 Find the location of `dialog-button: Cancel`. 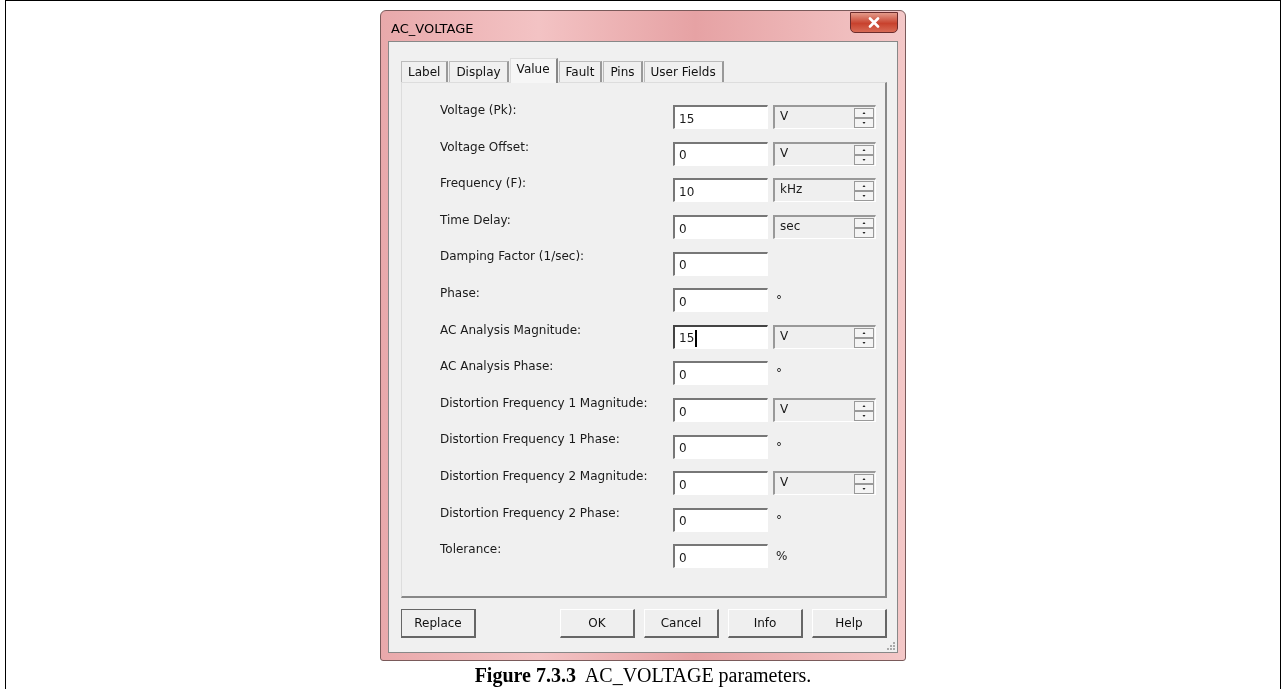

dialog-button: Cancel is located at coordinates (681, 623).